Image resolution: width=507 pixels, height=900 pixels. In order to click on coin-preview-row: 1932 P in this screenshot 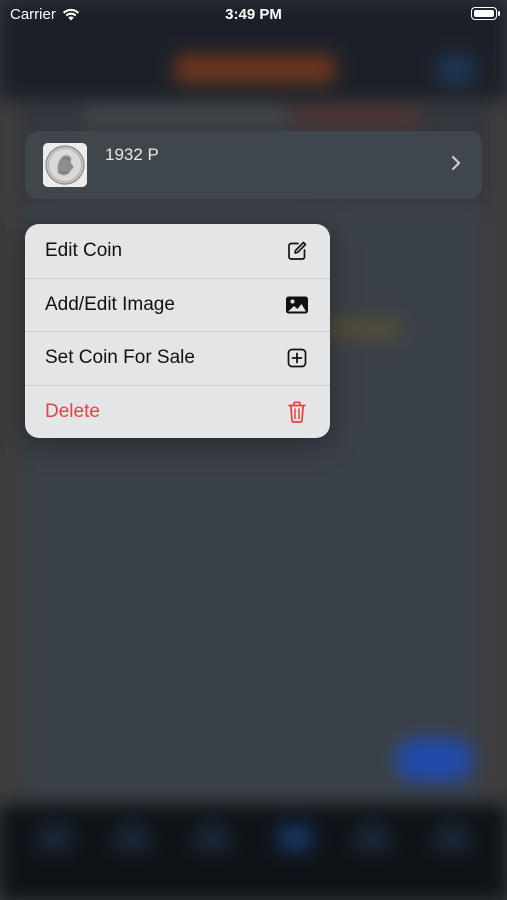, I will do `click(253, 165)`.